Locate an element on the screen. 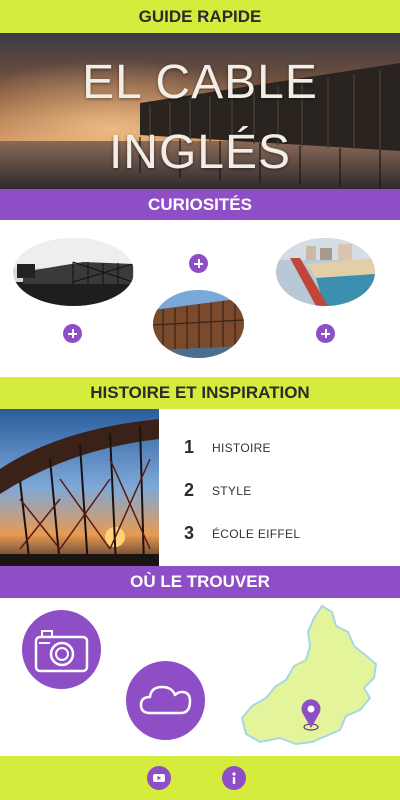 This screenshot has height=800, width=400. map-pin-icon is located at coordinates (311, 715).